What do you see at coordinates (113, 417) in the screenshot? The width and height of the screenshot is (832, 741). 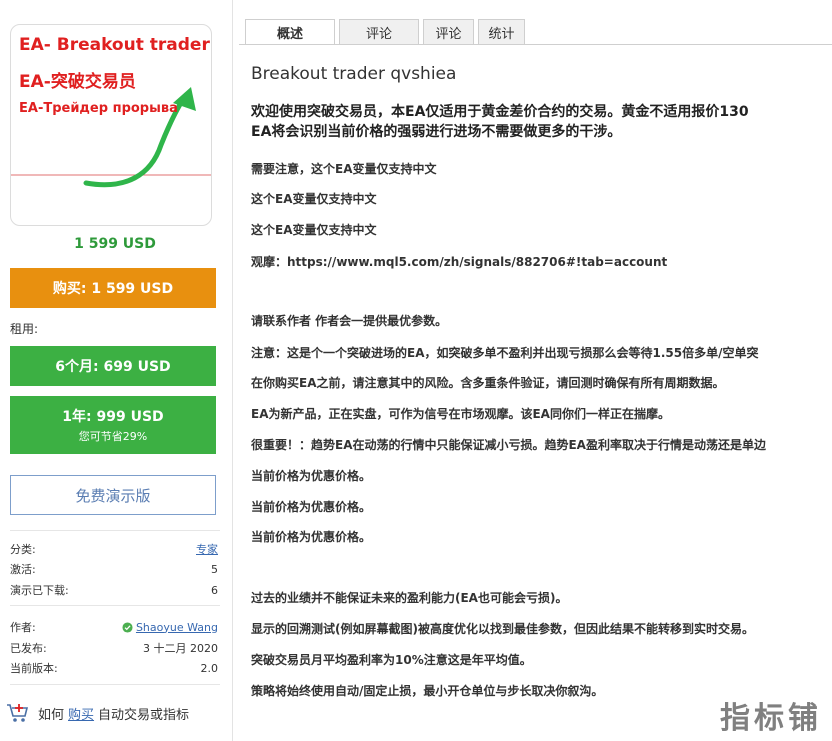 I see `rent-1-year-label: 1年: 999 USD` at bounding box center [113, 417].